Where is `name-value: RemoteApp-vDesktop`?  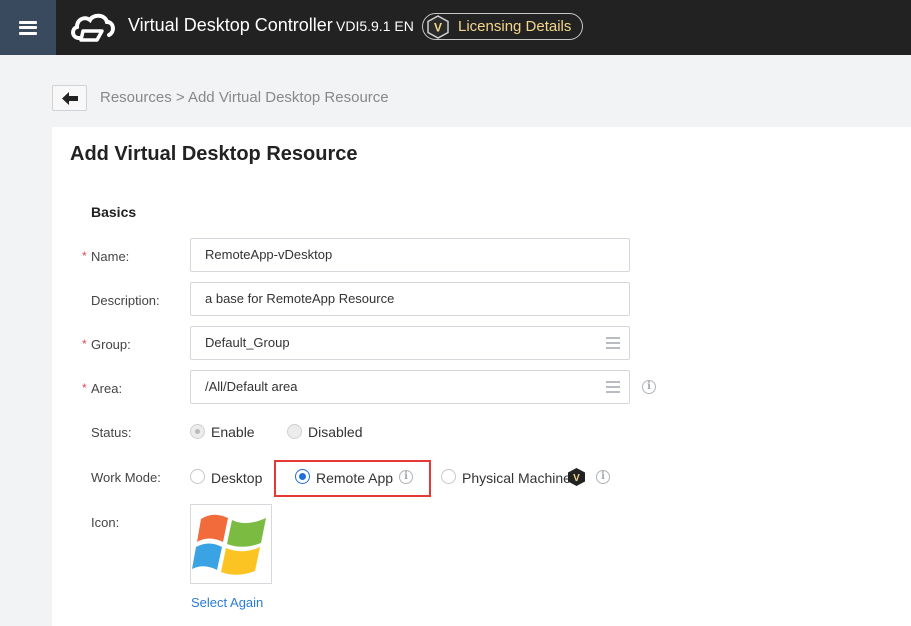 name-value: RemoteApp-vDesktop is located at coordinates (269, 254).